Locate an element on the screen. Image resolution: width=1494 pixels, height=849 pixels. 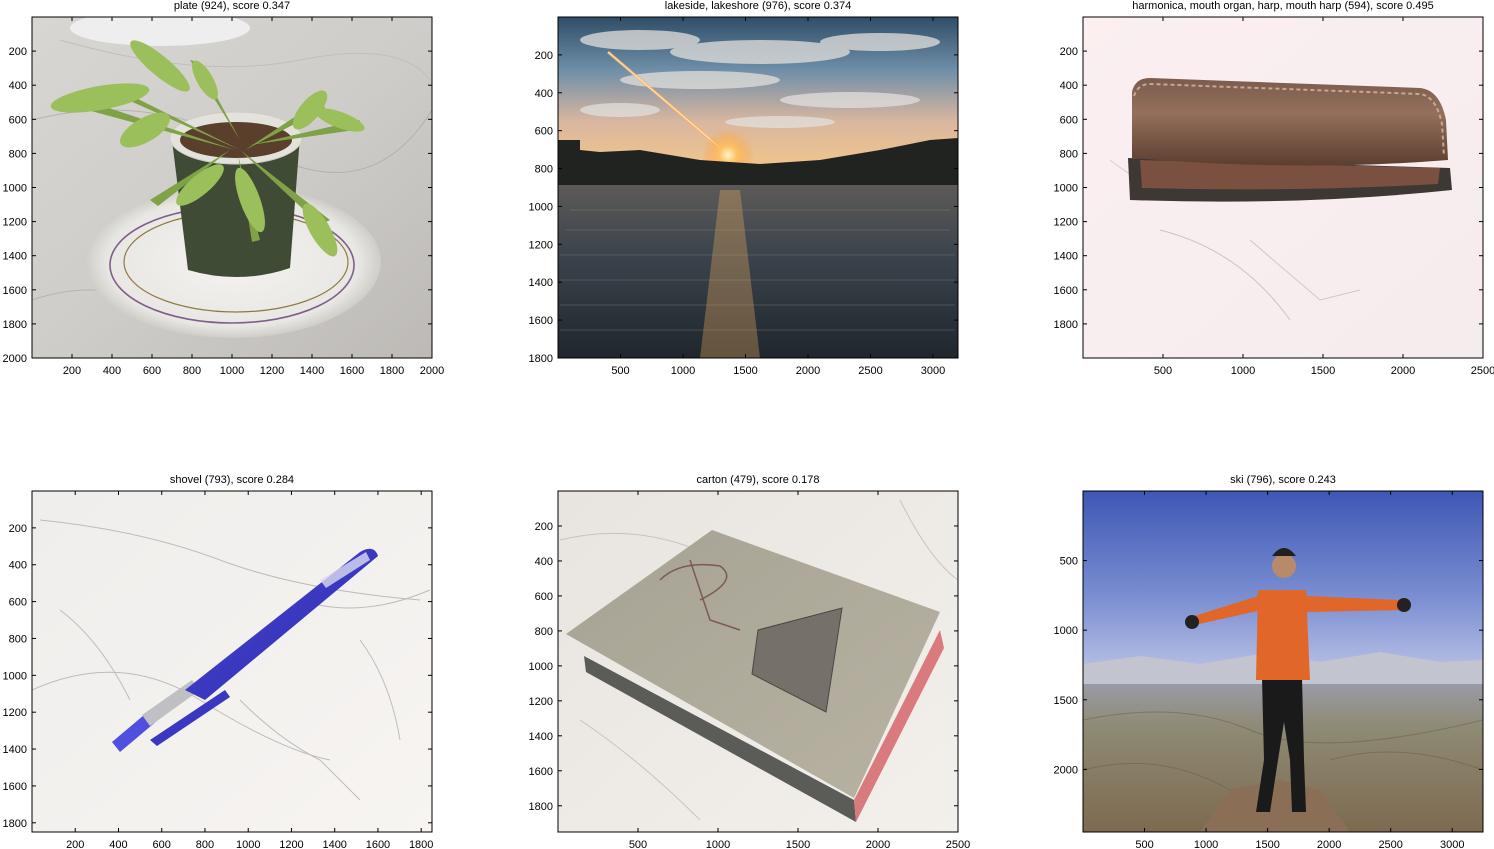
potted-plant-image is located at coordinates (232, 187).